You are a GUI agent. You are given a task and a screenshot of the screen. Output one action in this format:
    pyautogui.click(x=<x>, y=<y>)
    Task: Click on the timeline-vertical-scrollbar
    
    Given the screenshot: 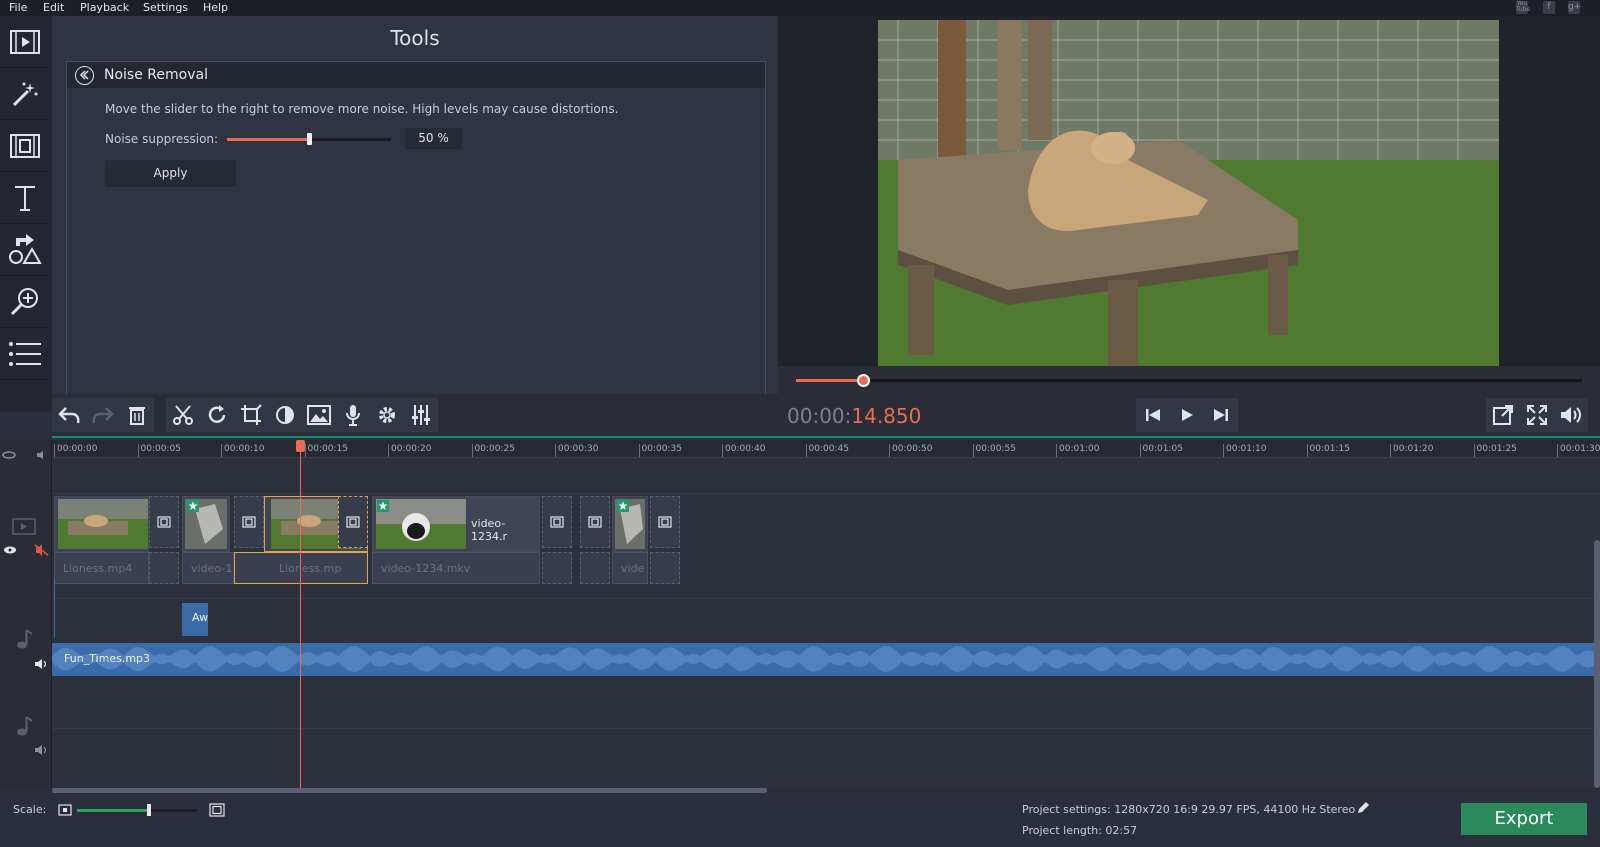 What is the action you would take?
    pyautogui.click(x=1597, y=664)
    